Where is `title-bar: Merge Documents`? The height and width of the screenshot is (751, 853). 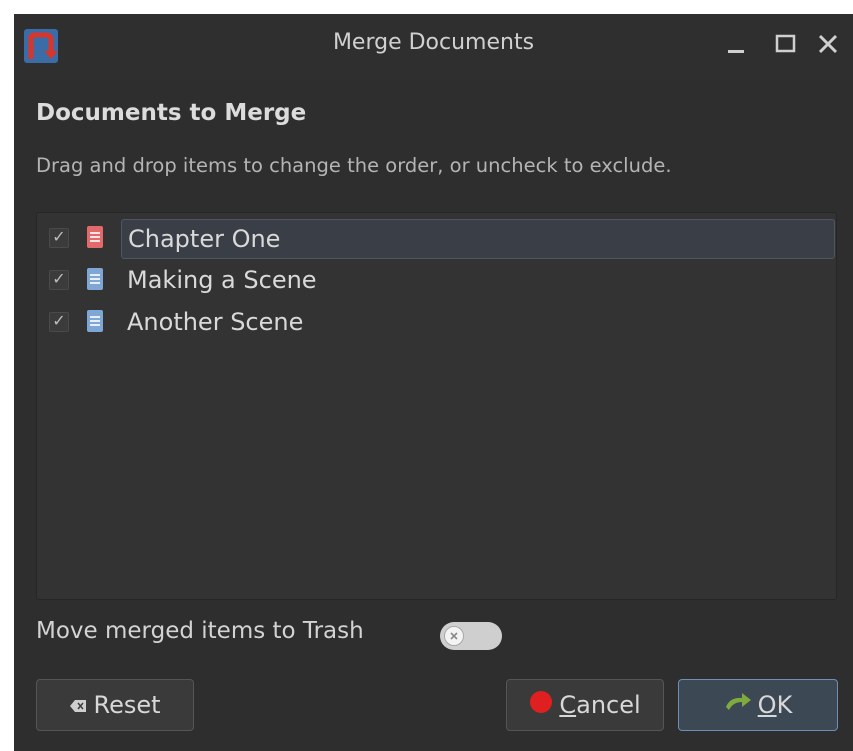
title-bar: Merge Documents is located at coordinates (433, 47).